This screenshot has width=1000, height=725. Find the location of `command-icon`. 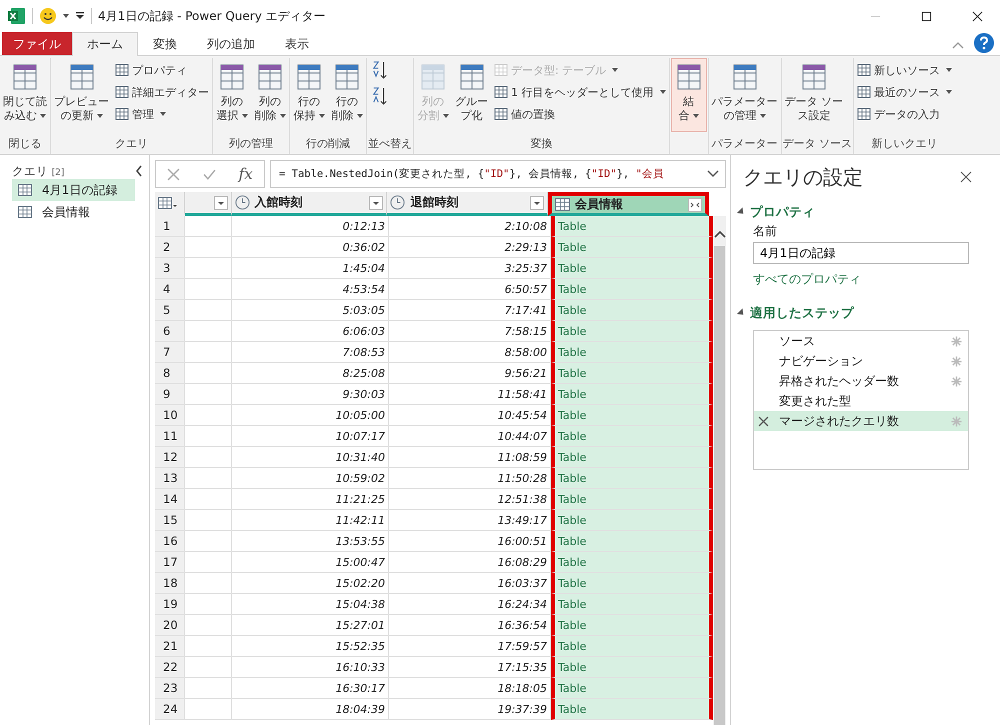

command-icon is located at coordinates (864, 114).